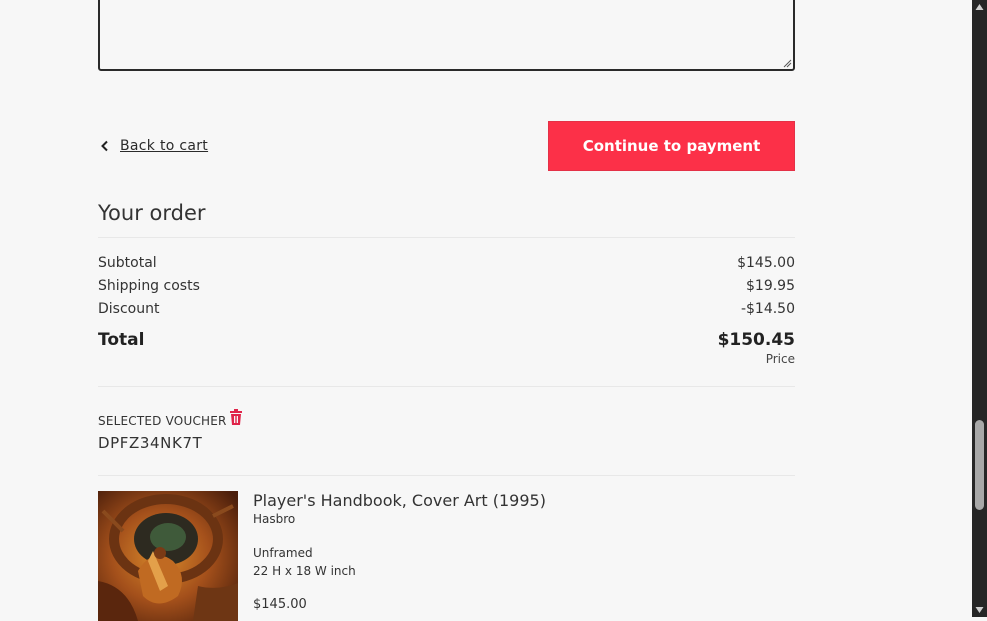  I want to click on product-price: $145.00, so click(280, 604).